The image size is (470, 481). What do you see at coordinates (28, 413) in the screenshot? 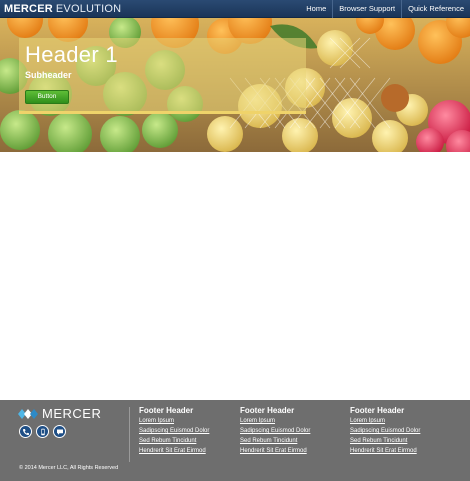
I see `mercer-logo-icon` at bounding box center [28, 413].